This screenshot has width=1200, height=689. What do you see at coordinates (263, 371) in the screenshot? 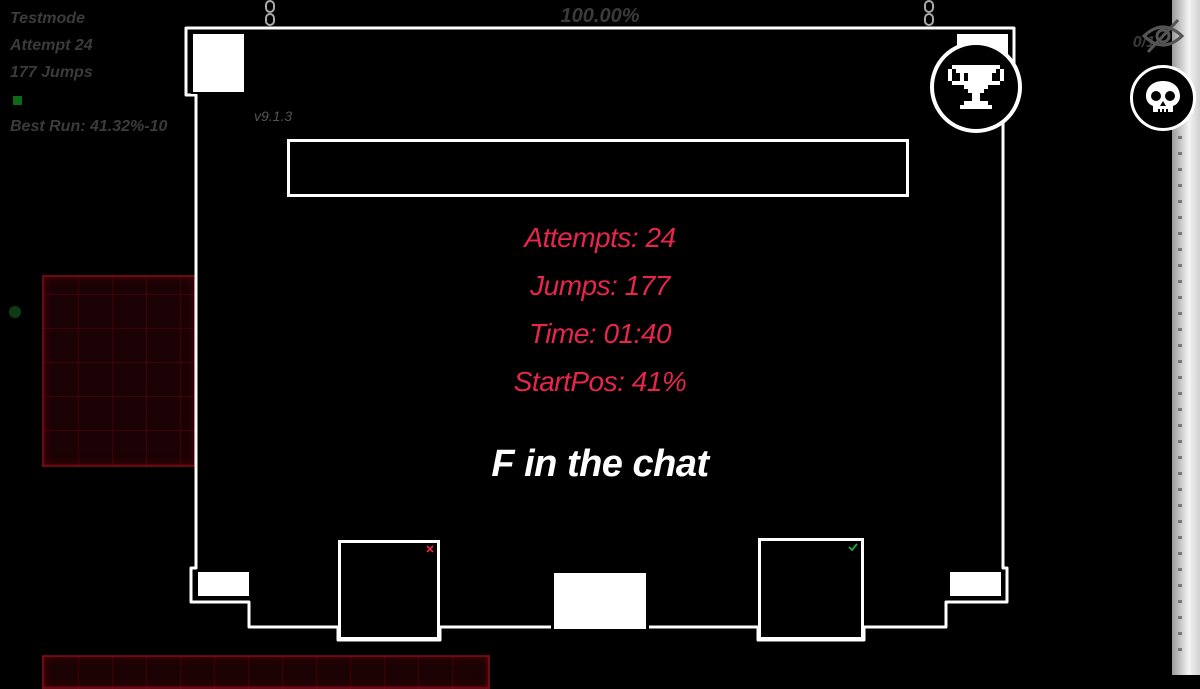
I see `background-block-right` at bounding box center [263, 371].